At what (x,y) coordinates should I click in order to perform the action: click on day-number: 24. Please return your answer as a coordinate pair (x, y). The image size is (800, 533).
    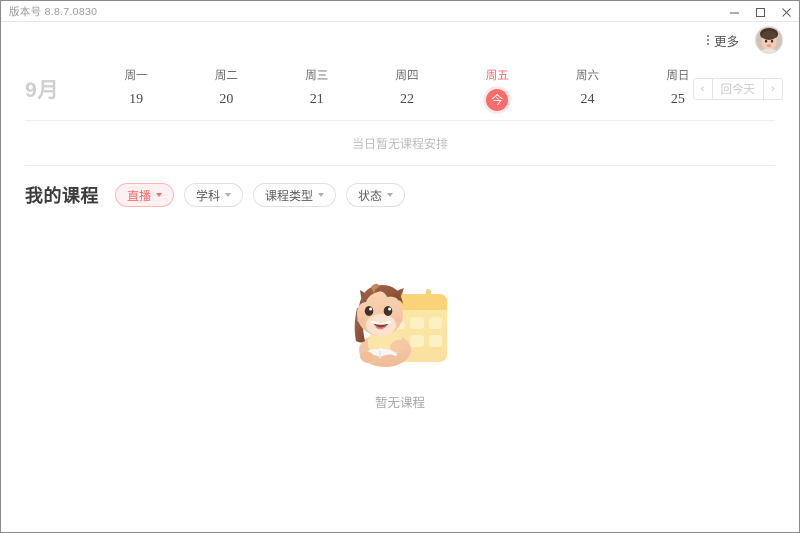
    Looking at the image, I should click on (587, 99).